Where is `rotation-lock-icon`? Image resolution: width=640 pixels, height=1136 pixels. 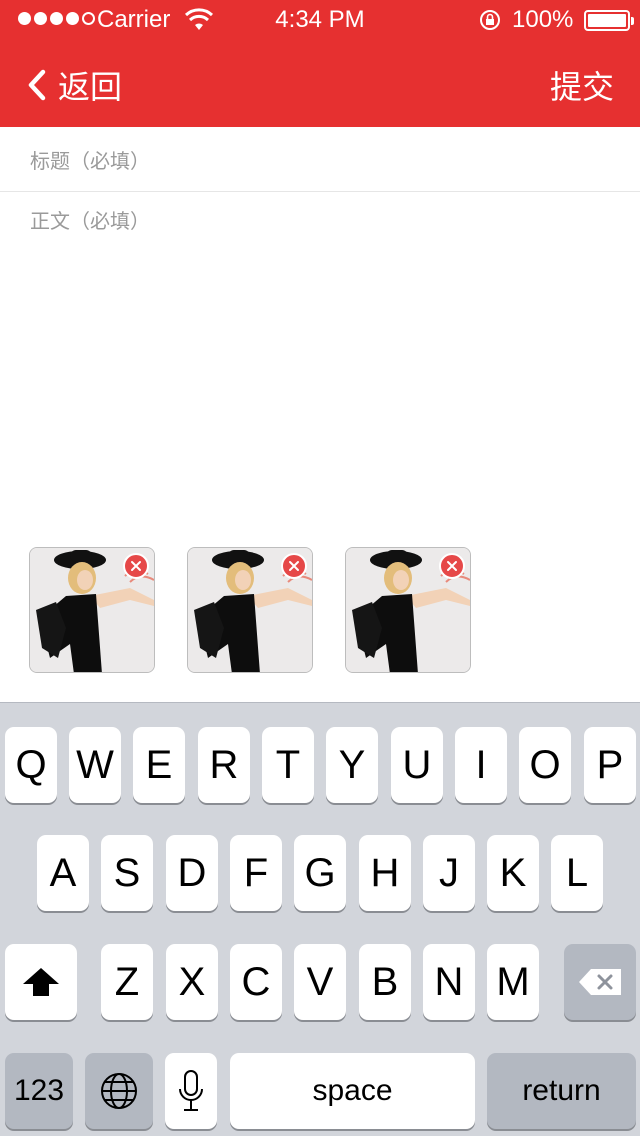
rotation-lock-icon is located at coordinates (490, 20).